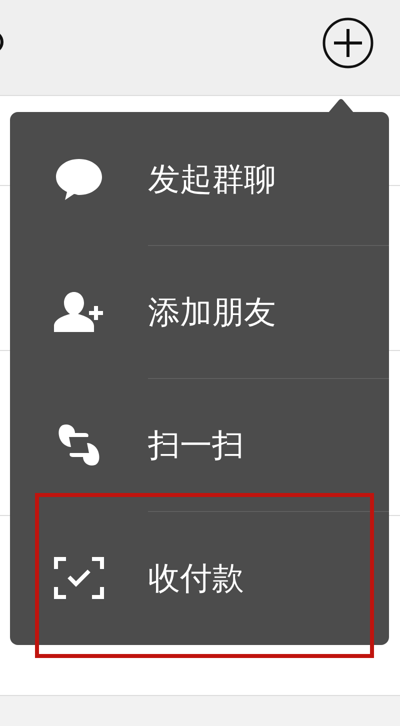  I want to click on menu-item: 扫一扫, so click(196, 445).